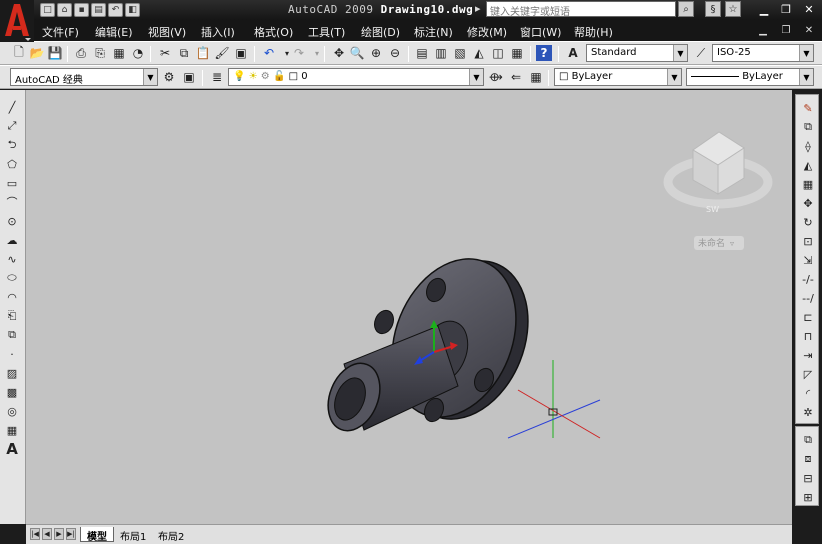  I want to click on rectangle-icon: ▭, so click(12, 183).